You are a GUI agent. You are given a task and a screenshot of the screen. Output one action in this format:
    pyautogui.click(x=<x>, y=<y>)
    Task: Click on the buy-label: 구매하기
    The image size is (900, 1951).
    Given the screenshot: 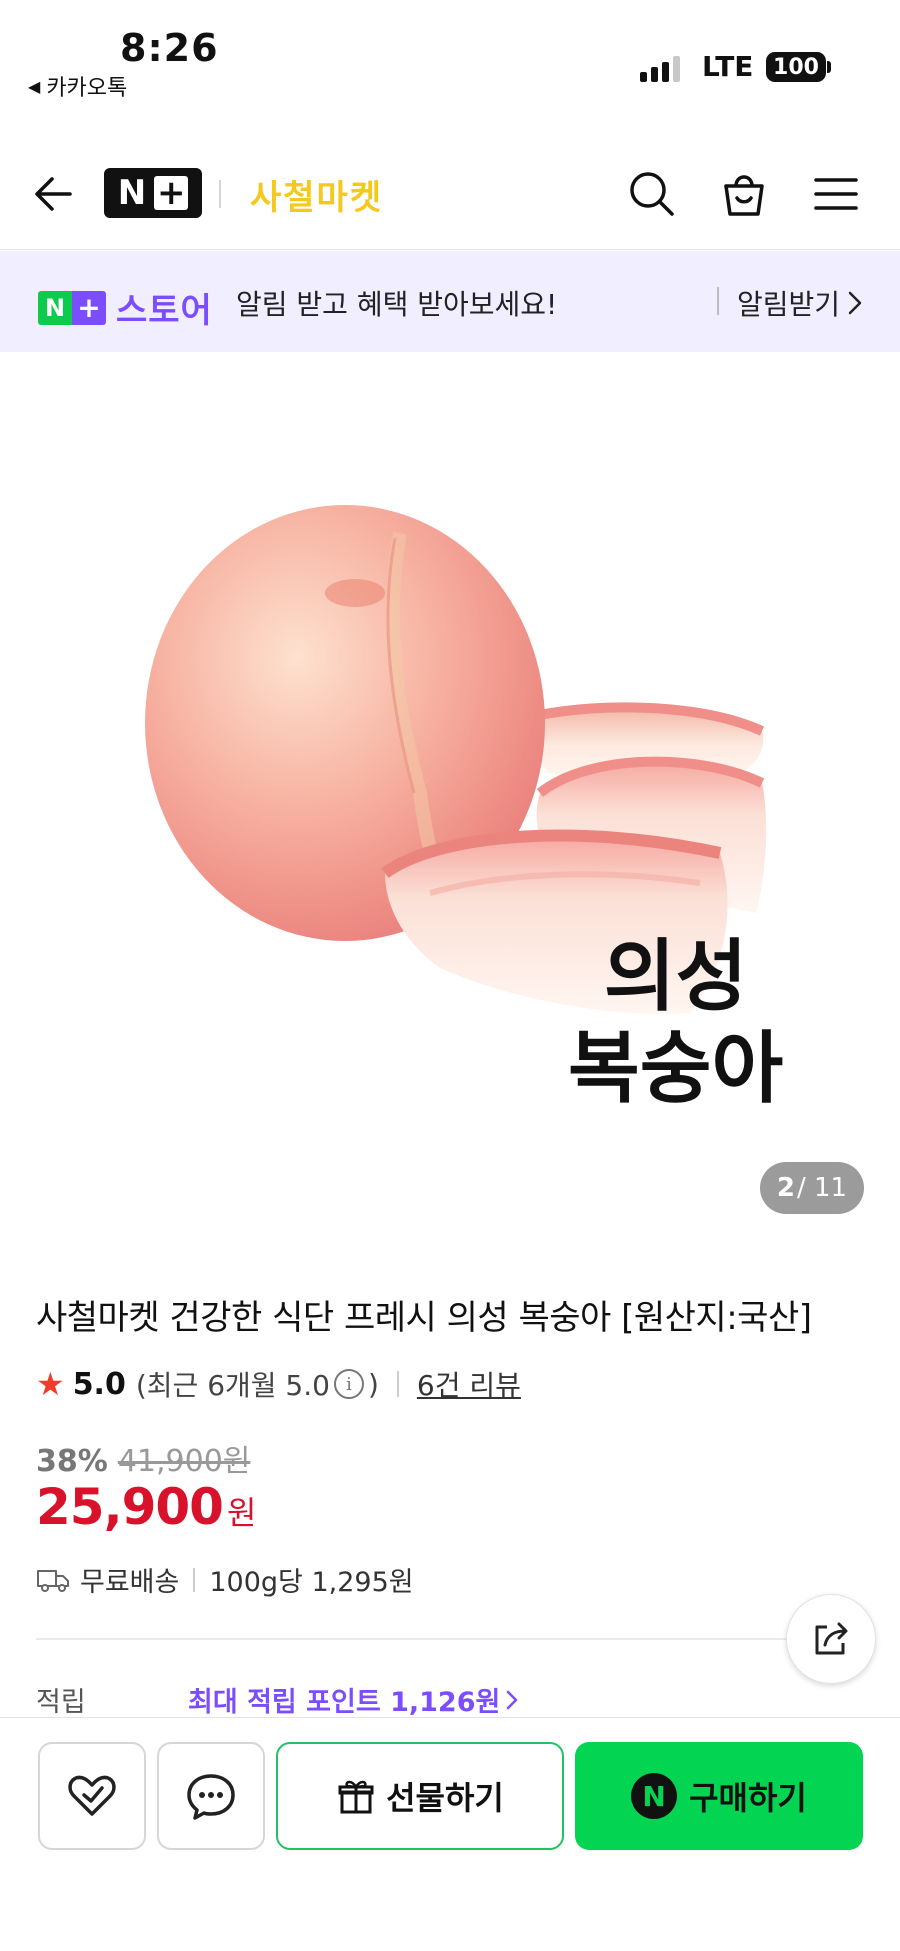 What is the action you would take?
    pyautogui.click(x=748, y=1798)
    